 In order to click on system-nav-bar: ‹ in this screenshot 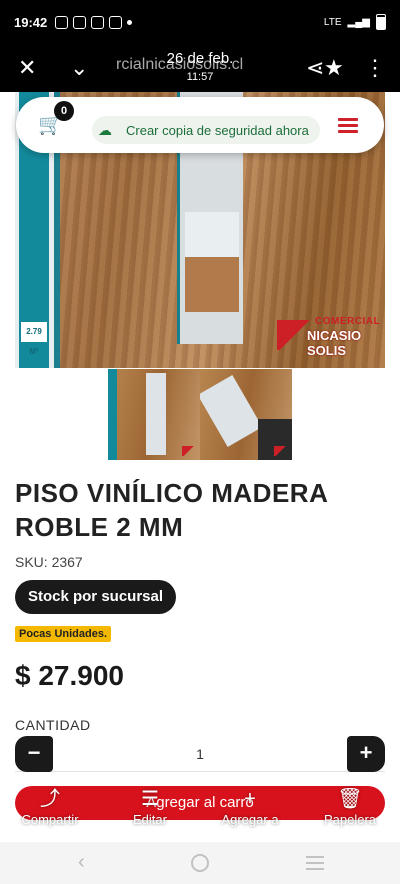, I will do `click(200, 863)`.